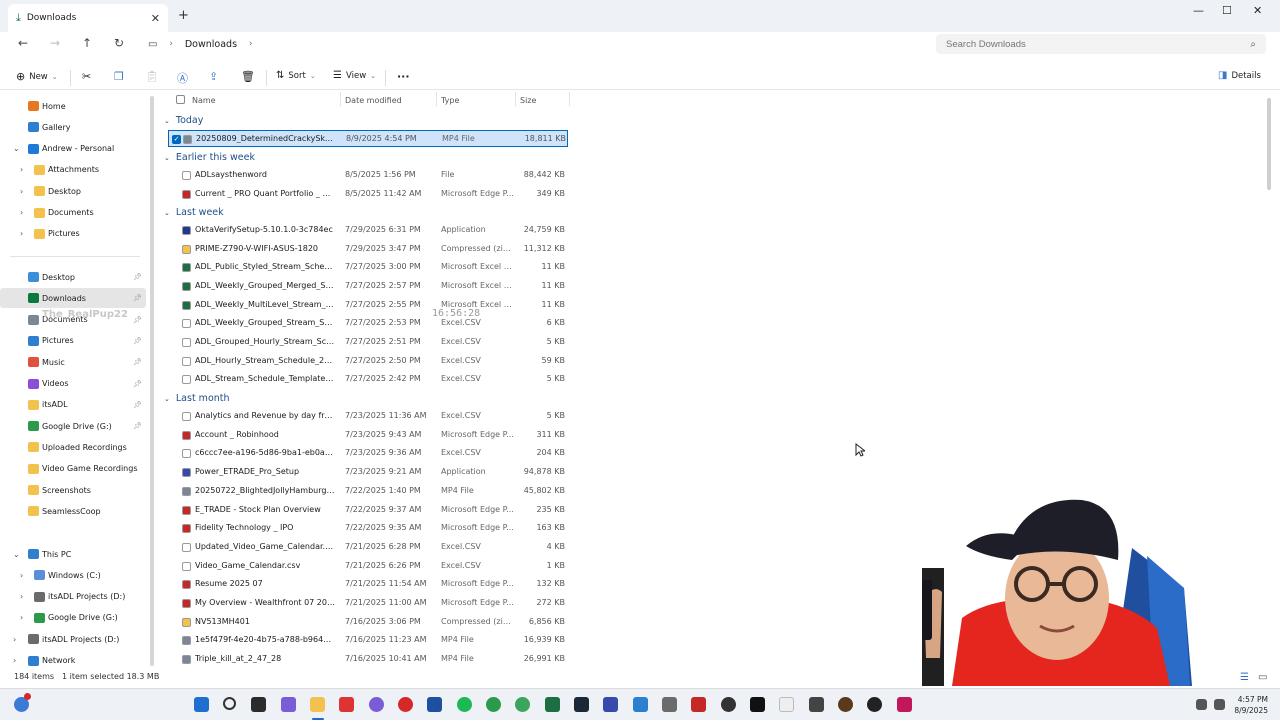  I want to click on sidebar-item-pictures: Pictures 📌︎, so click(73, 341).